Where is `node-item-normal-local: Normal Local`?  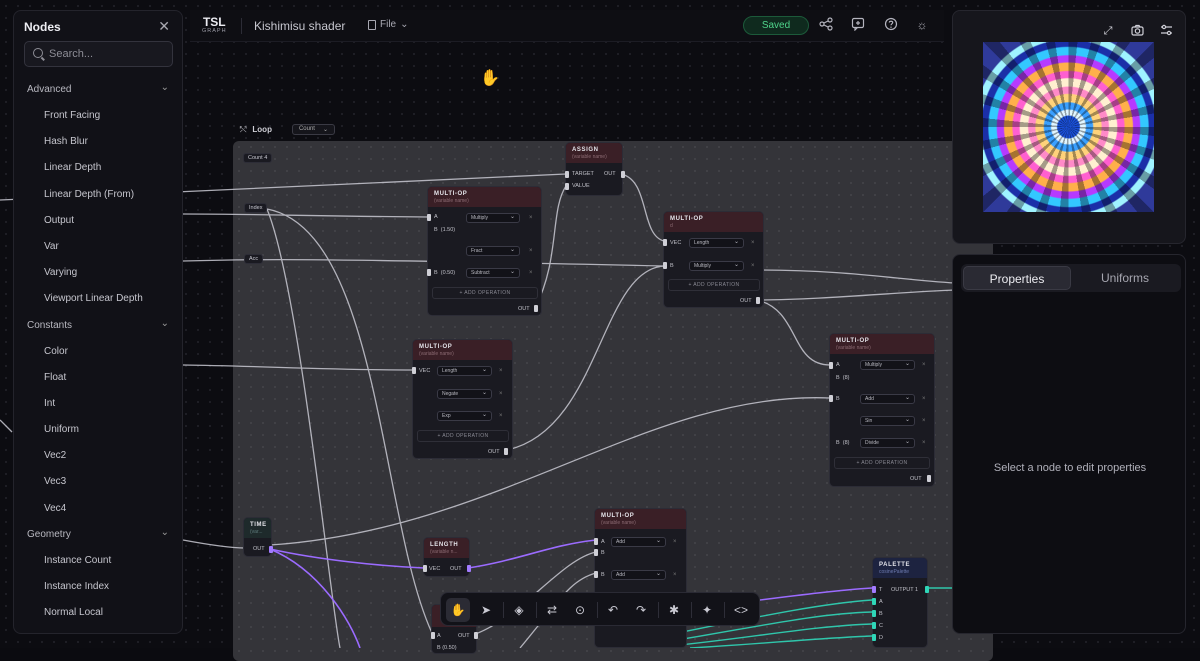 node-item-normal-local: Normal Local is located at coordinates (98, 613).